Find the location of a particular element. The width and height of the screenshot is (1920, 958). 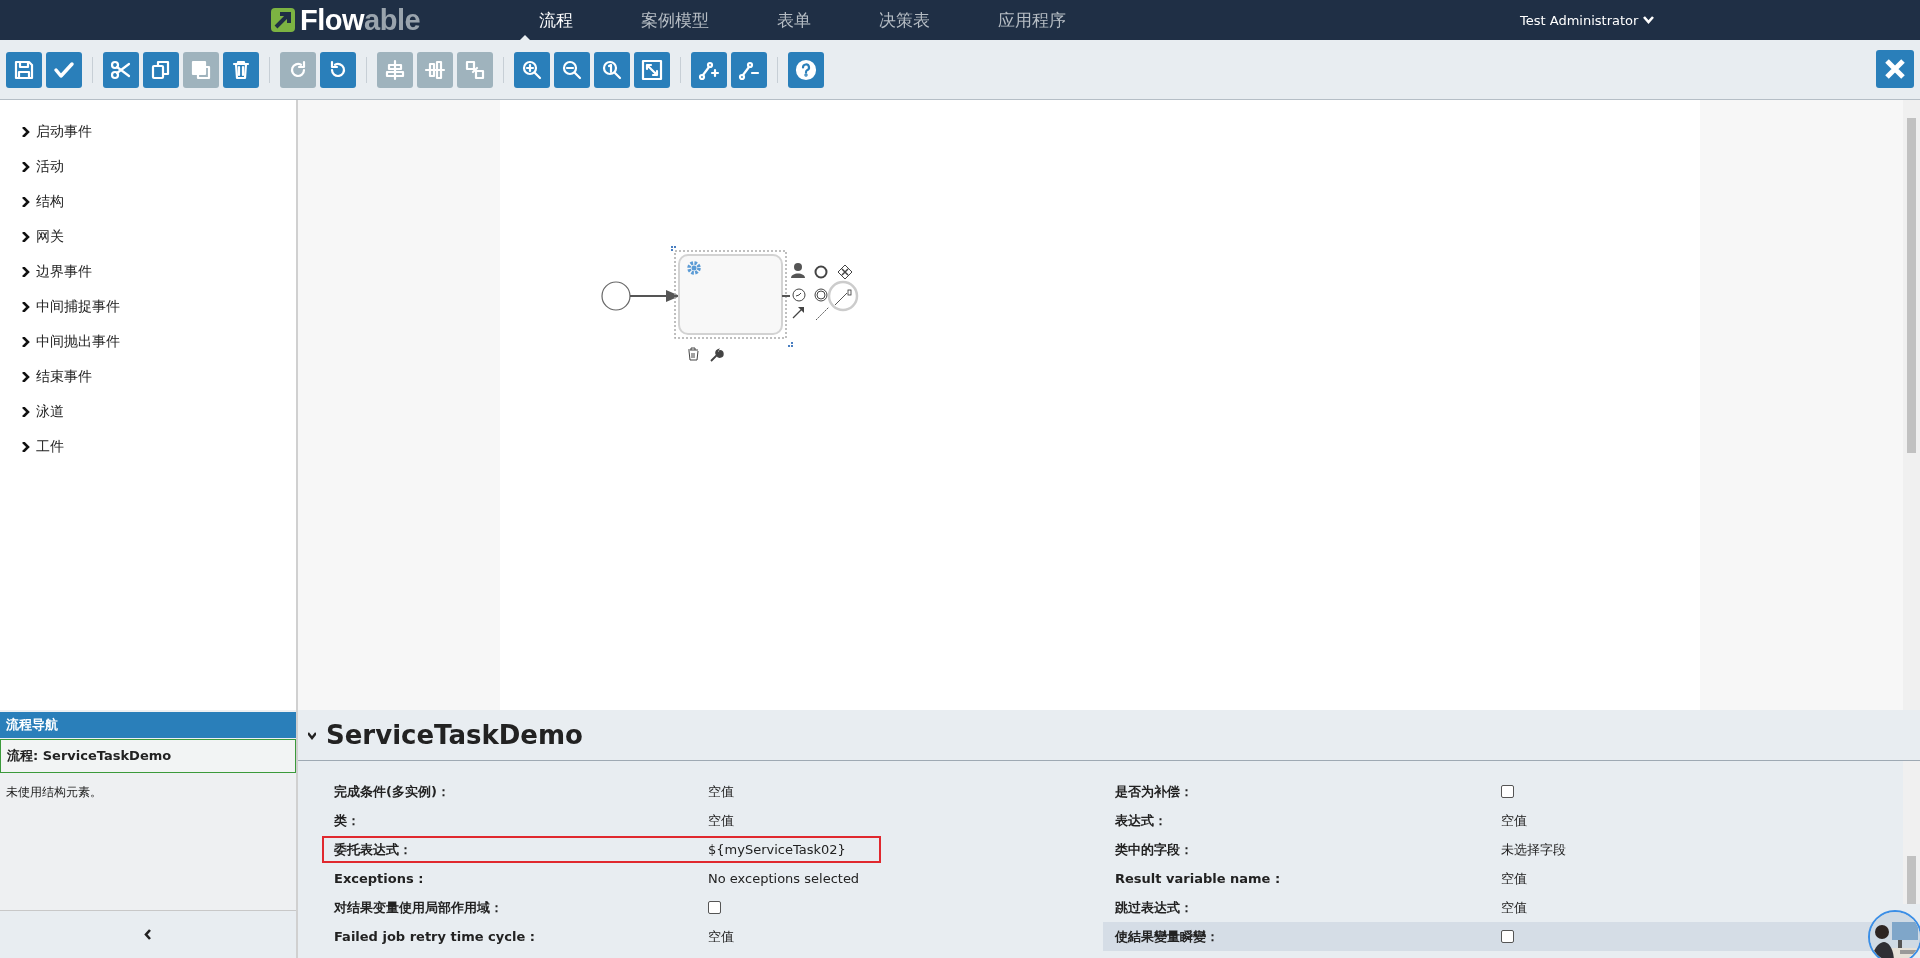

user-menu: Test Administrator is located at coordinates (1579, 20).